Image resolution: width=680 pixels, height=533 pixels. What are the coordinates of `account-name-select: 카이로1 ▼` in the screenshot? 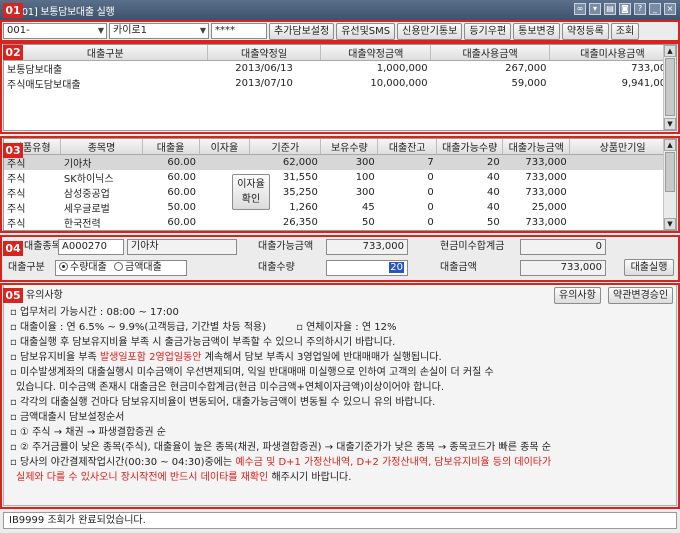 It's located at (159, 31).